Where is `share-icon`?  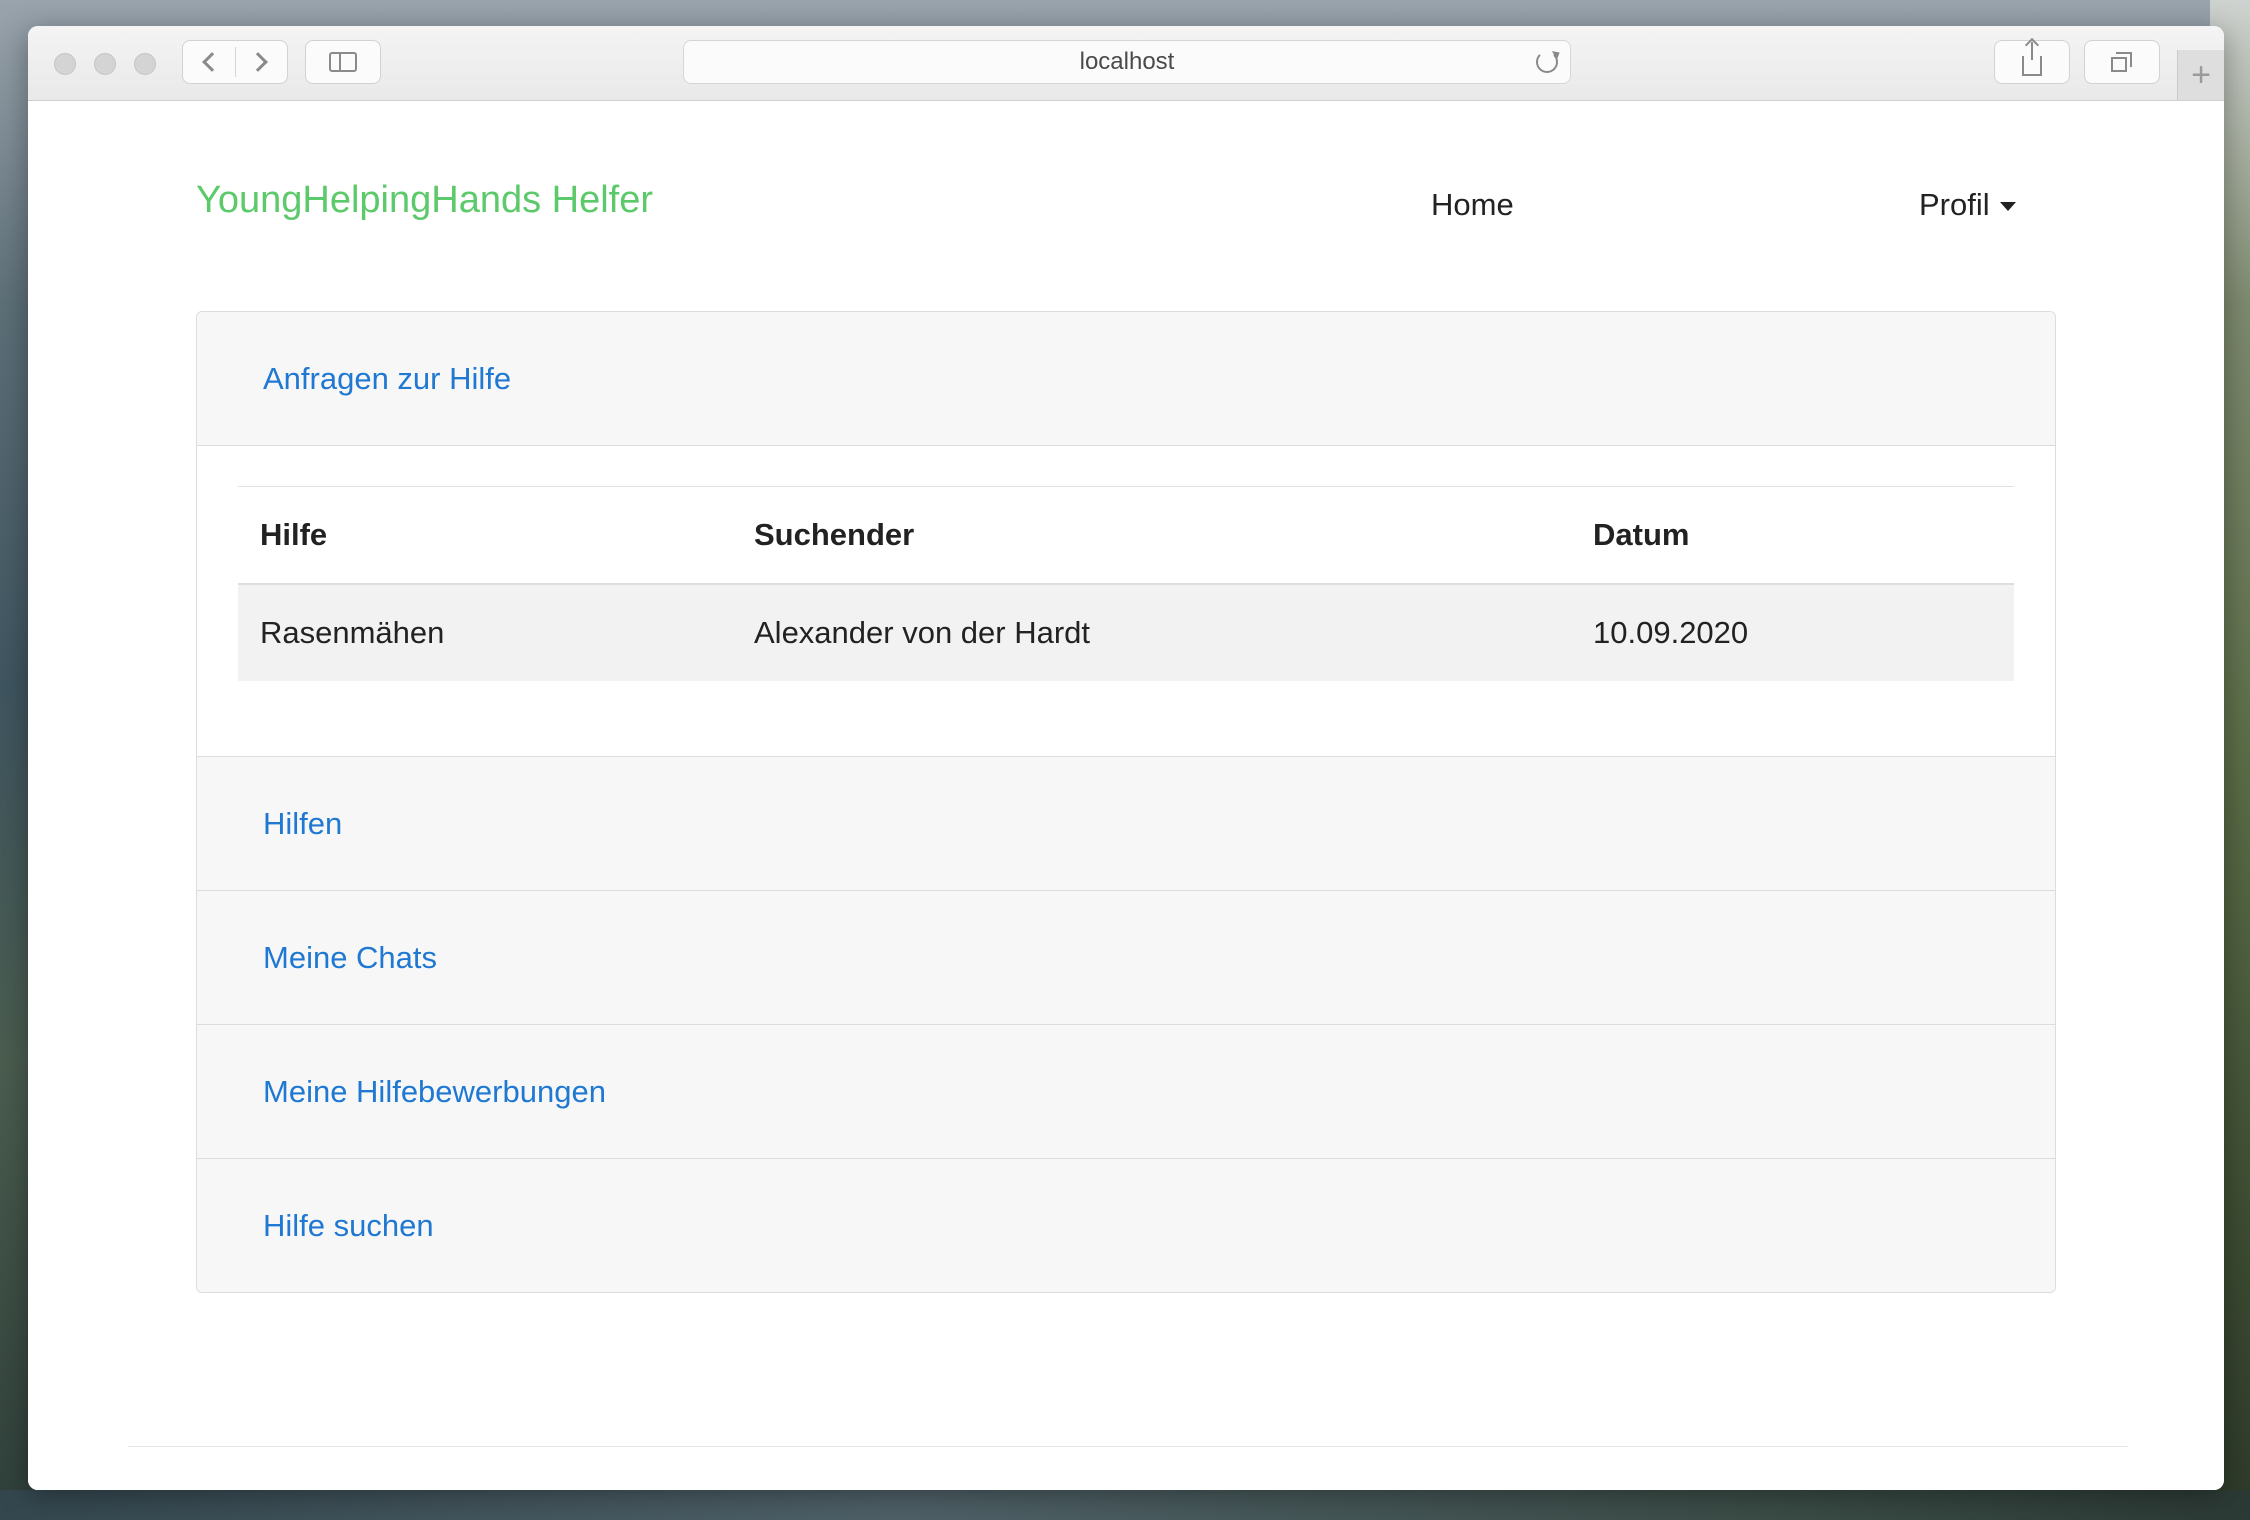
share-icon is located at coordinates (2032, 59).